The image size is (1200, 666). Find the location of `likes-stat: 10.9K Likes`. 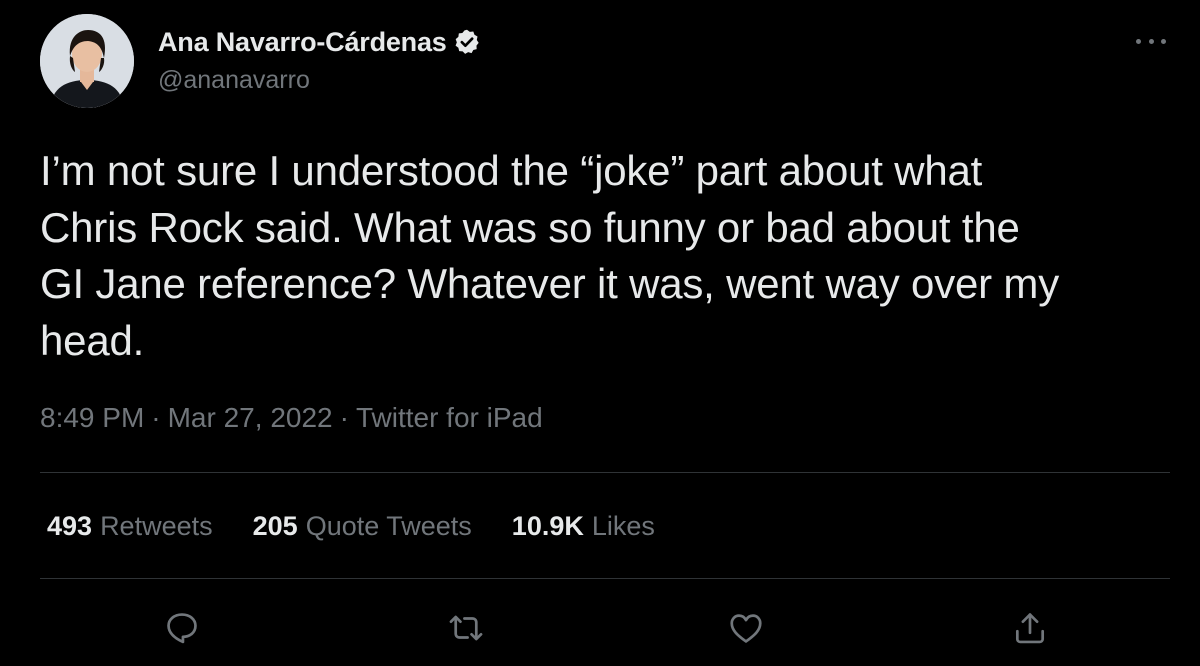

likes-stat: 10.9K Likes is located at coordinates (583, 526).